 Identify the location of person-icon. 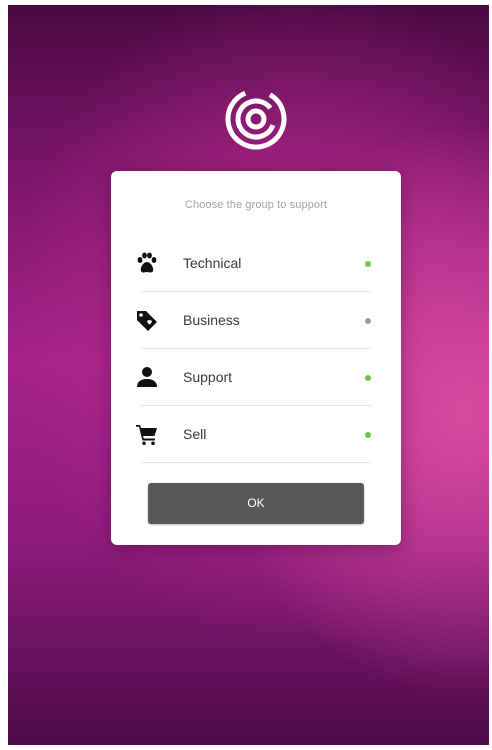
(147, 377).